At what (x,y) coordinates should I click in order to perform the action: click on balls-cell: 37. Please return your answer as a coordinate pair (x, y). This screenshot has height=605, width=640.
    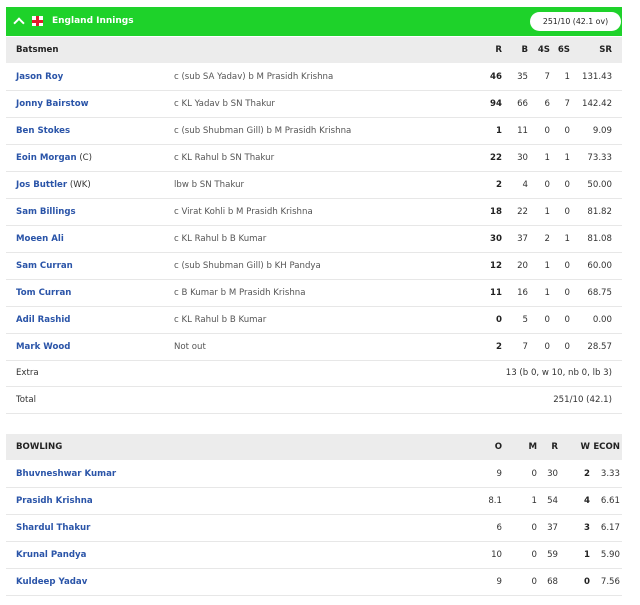
    Looking at the image, I should click on (522, 239).